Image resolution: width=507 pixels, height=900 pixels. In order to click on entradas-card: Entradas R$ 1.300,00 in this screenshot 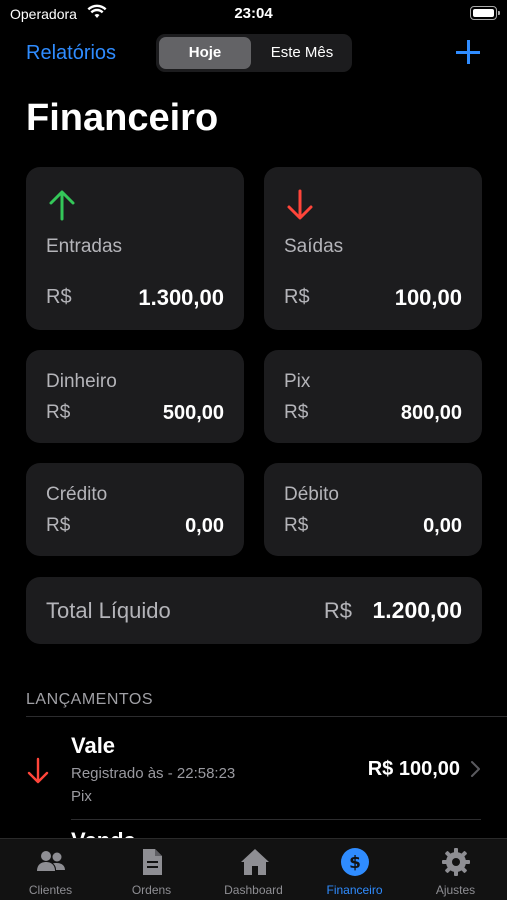, I will do `click(135, 248)`.